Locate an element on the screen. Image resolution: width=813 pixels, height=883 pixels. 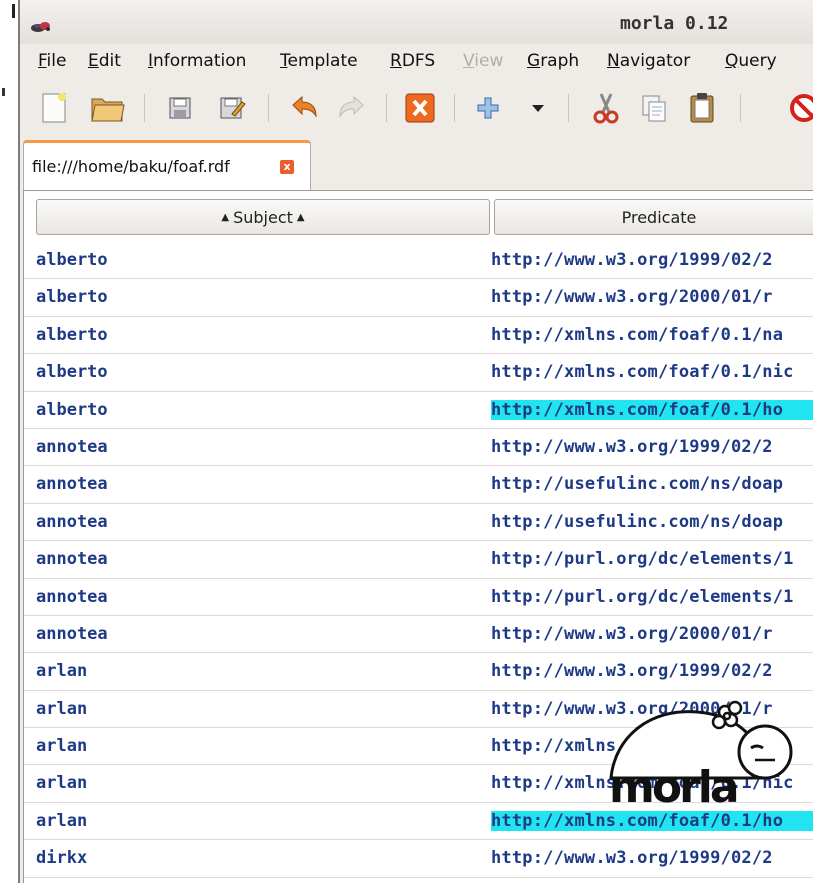
tab-foaf-rdf: file:///home/baku/foaf.rdf x is located at coordinates (167, 166).